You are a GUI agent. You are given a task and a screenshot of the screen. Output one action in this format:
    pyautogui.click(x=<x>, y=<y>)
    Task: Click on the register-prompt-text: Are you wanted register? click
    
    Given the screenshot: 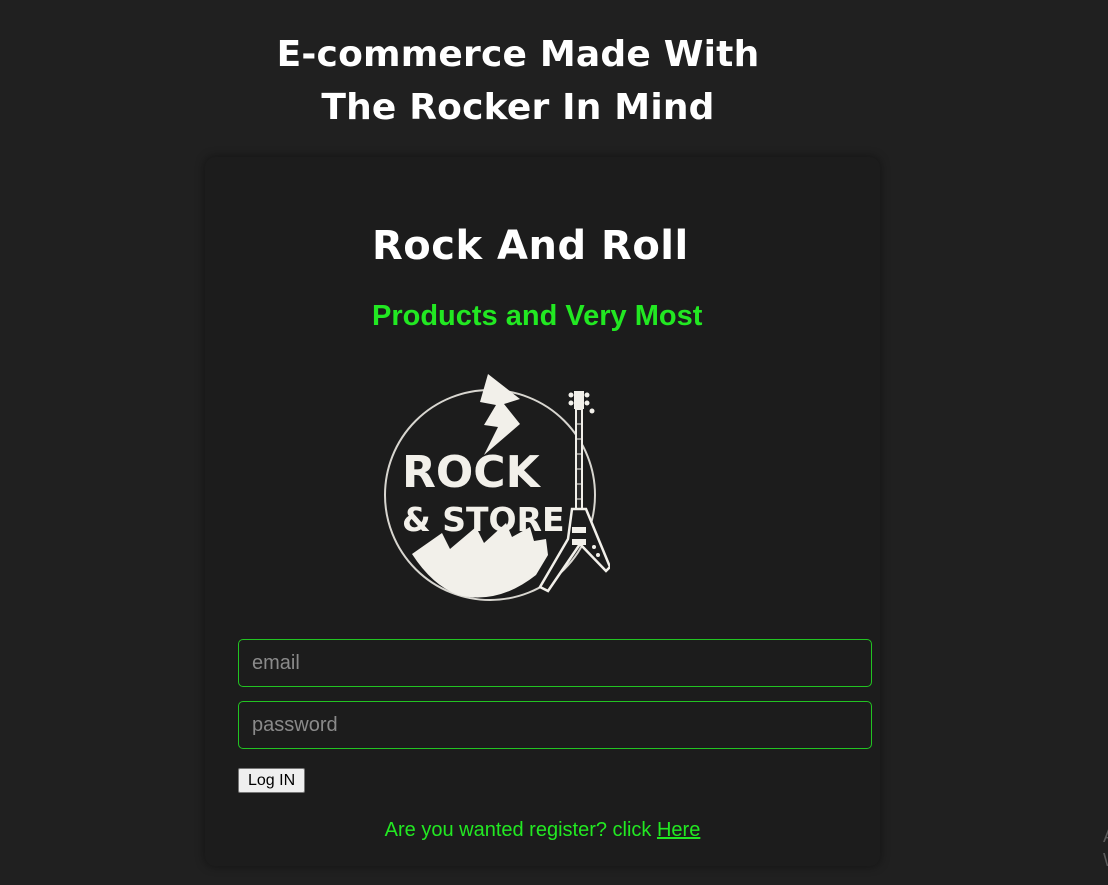 What is the action you would take?
    pyautogui.click(x=520, y=830)
    